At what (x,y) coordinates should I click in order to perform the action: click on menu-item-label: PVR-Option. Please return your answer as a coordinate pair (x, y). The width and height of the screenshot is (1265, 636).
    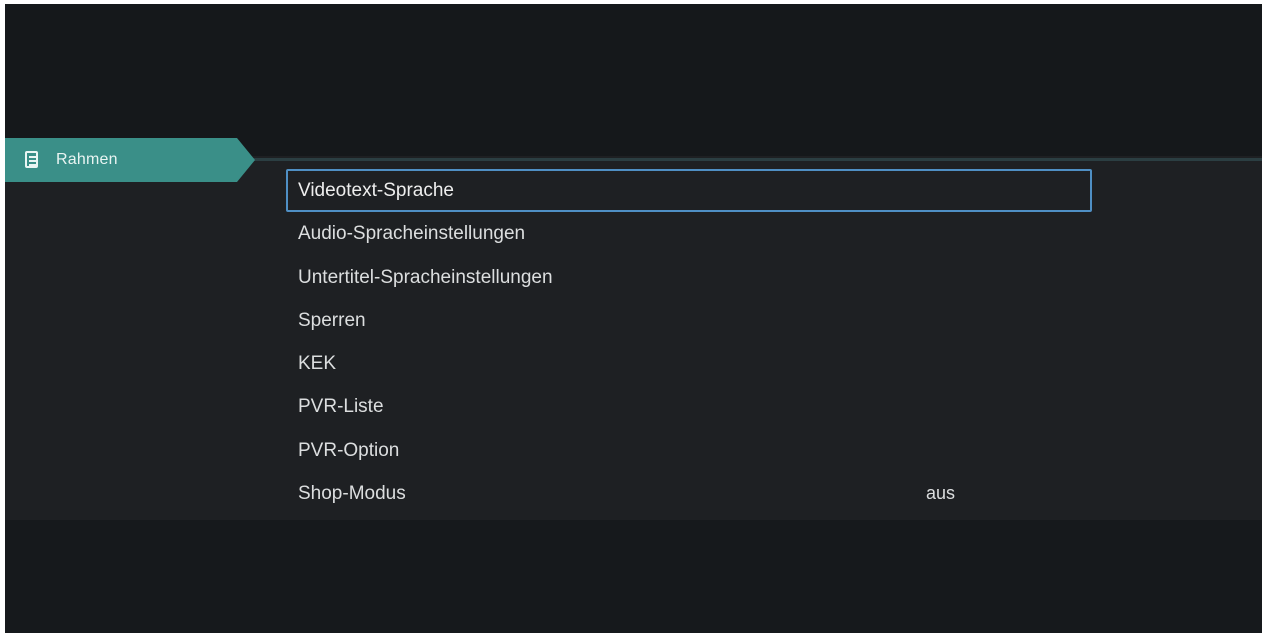
    Looking at the image, I should click on (349, 450).